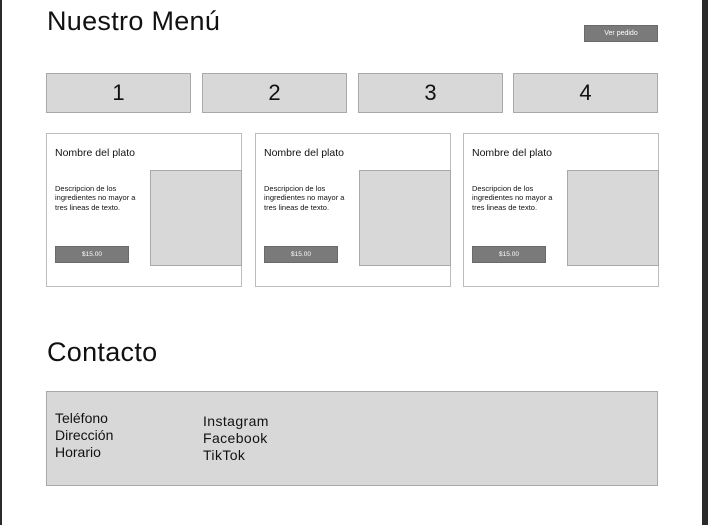 This screenshot has width=708, height=525. Describe the element at coordinates (102, 352) in the screenshot. I see `contact-title: Contacto` at that location.